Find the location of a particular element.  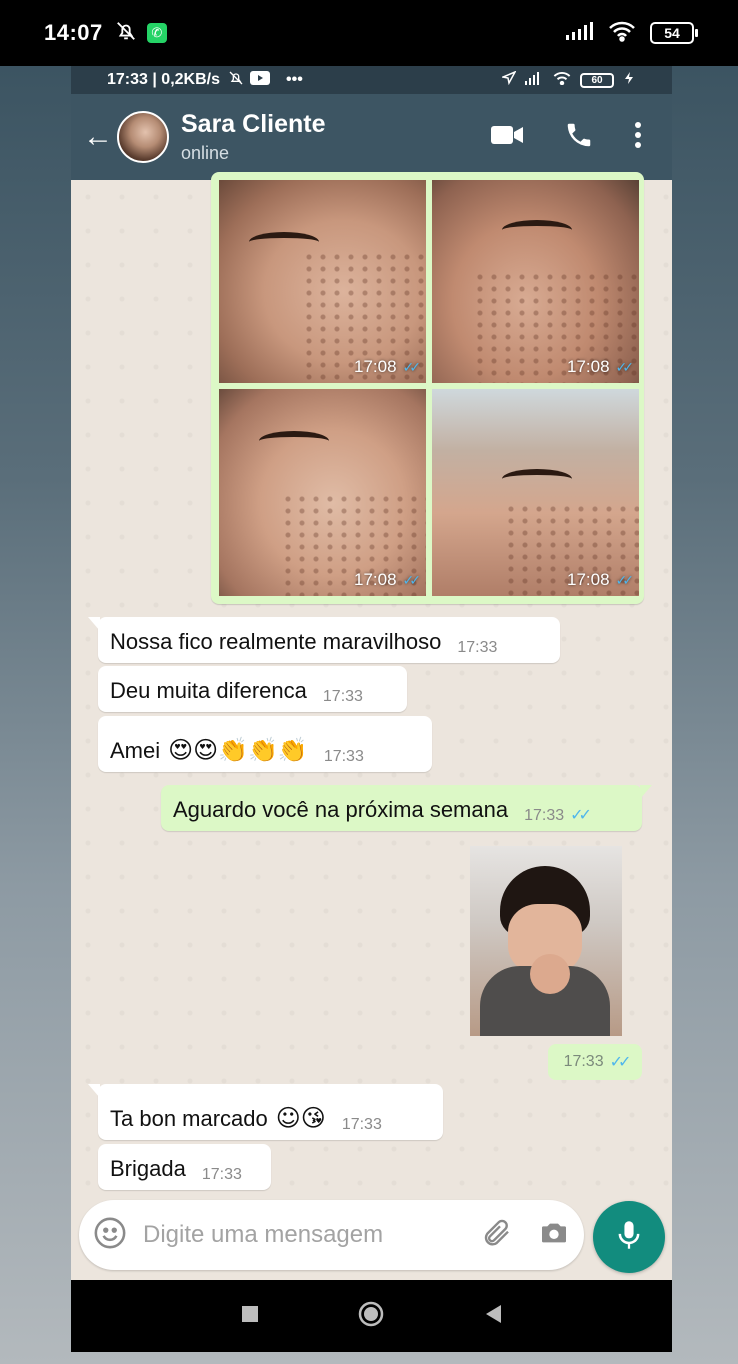

incoming-message: Deu muita diferenca 17:33 is located at coordinates (252, 689).